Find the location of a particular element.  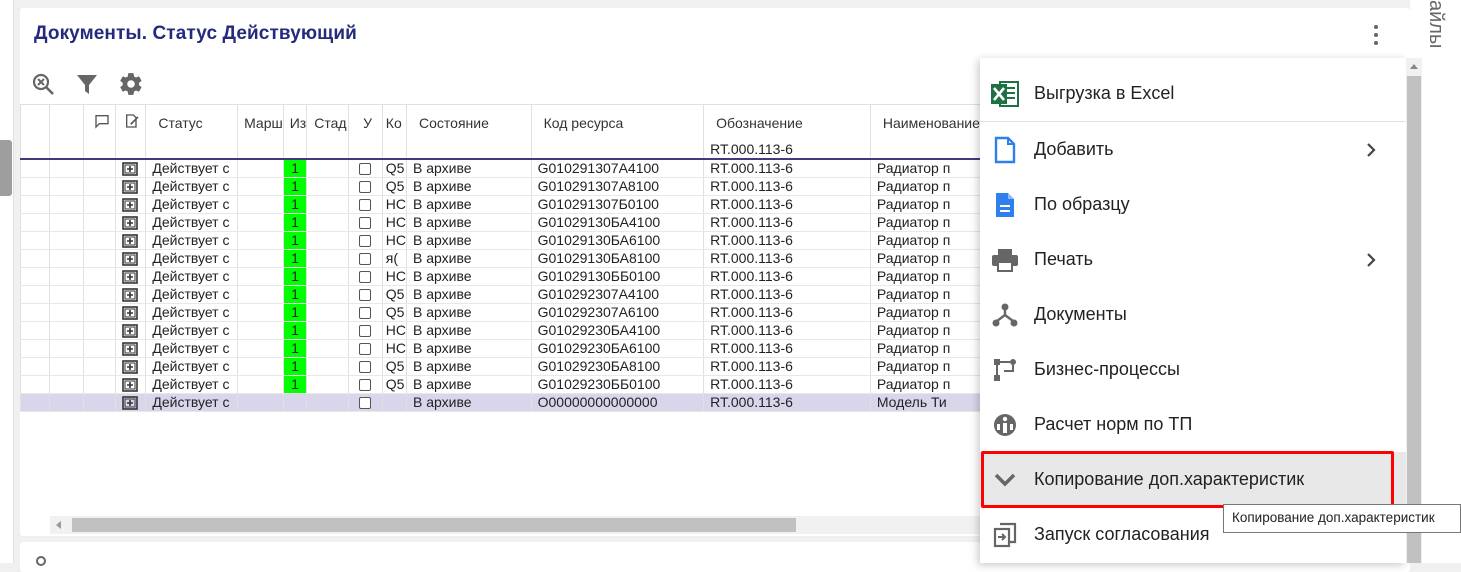

col-header-ko: Ко is located at coordinates (394, 122).